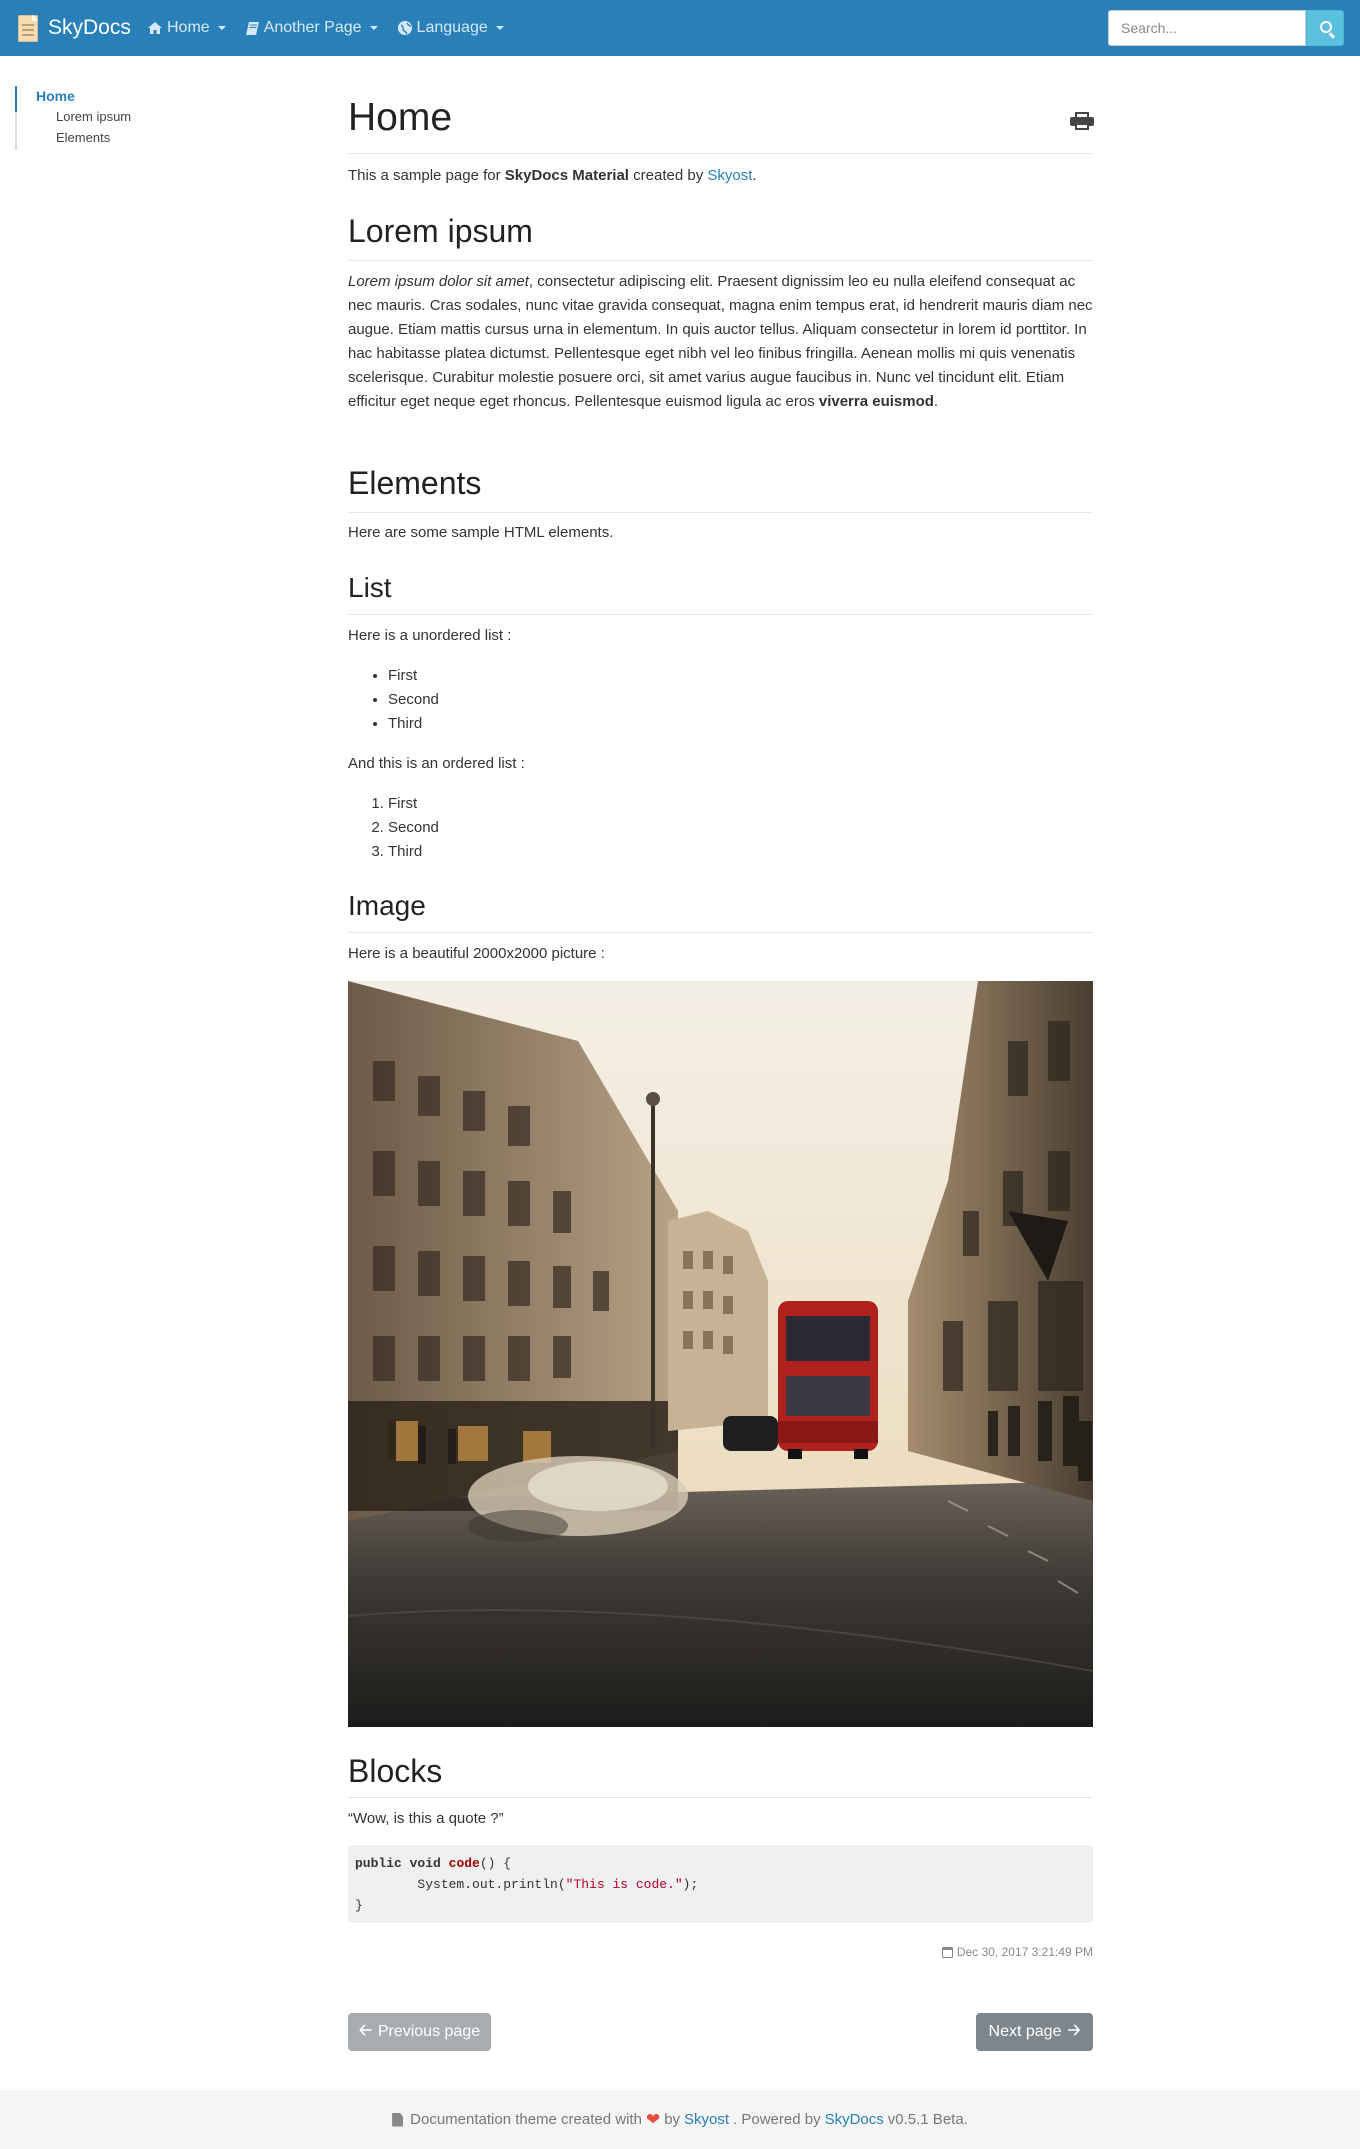 The image size is (1360, 2149). Describe the element at coordinates (927, 2119) in the screenshot. I see `footer-version: v0.5.1 Beta.` at that location.